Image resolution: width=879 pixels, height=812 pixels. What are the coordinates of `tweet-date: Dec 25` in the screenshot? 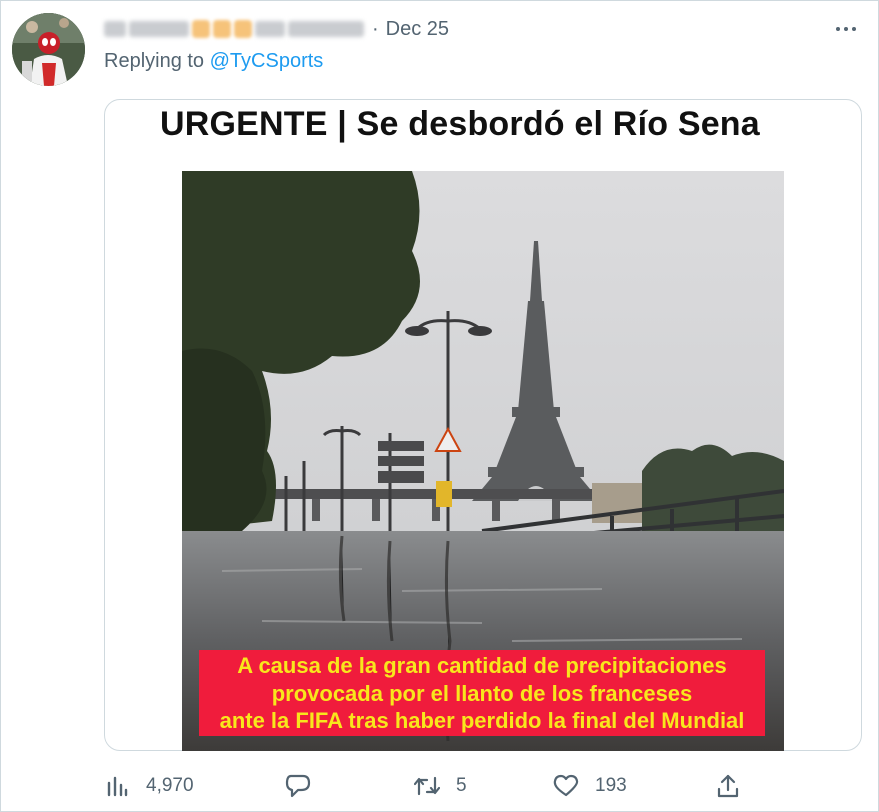 It's located at (417, 29).